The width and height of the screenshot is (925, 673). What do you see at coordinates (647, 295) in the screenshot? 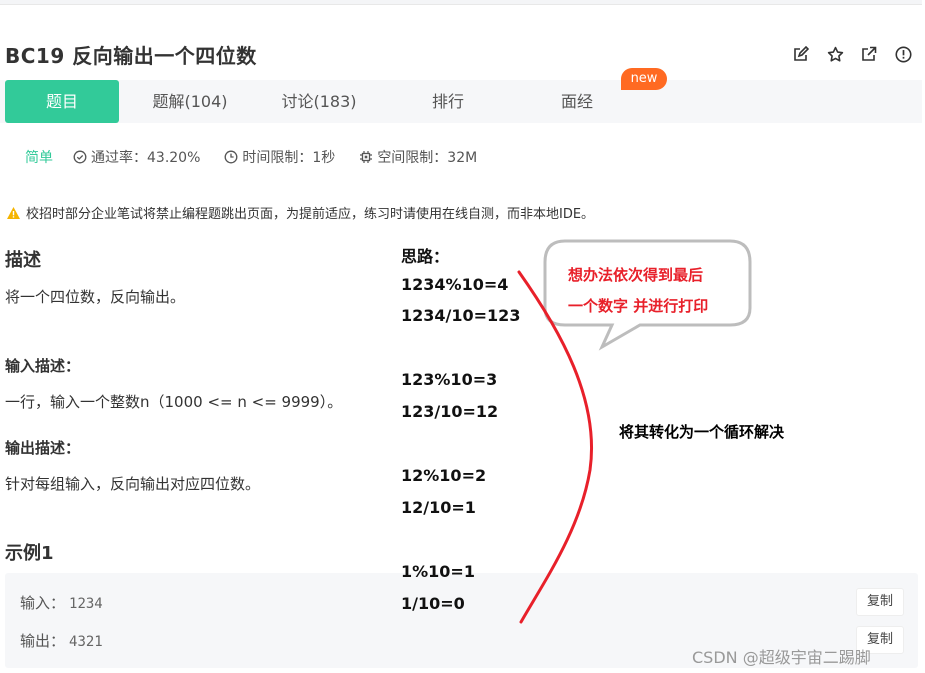
I see `speech-bubble` at bounding box center [647, 295].